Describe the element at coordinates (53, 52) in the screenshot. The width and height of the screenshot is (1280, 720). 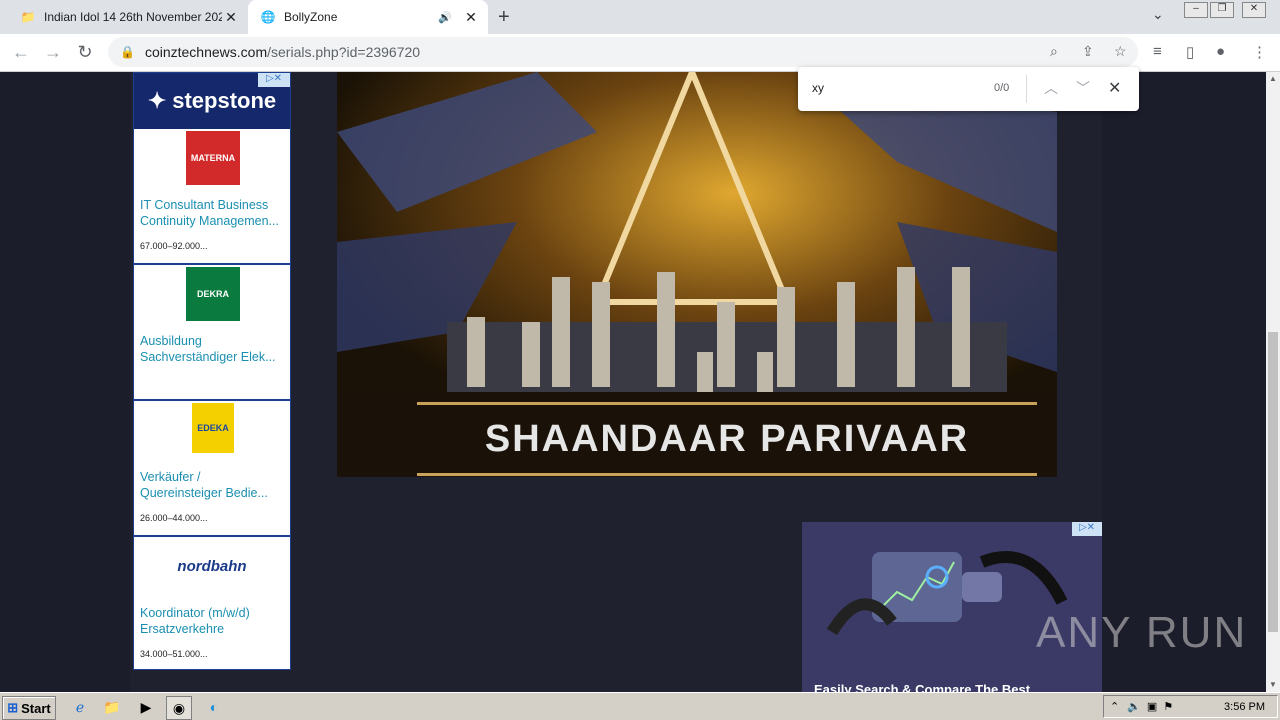
I see `forward-icon: →` at that location.